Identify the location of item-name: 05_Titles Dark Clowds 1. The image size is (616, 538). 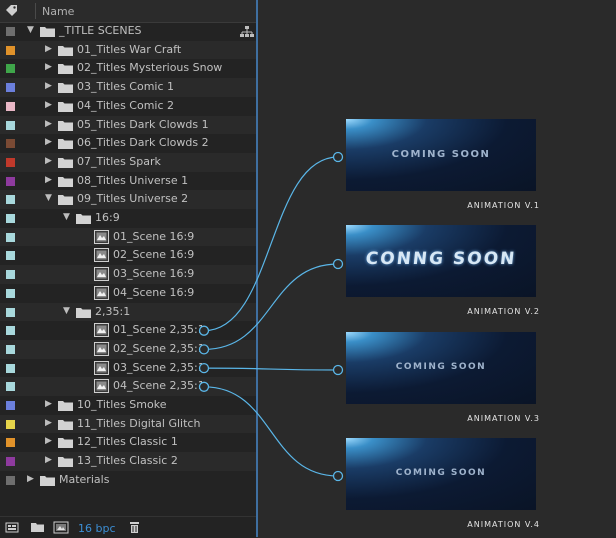
(143, 124).